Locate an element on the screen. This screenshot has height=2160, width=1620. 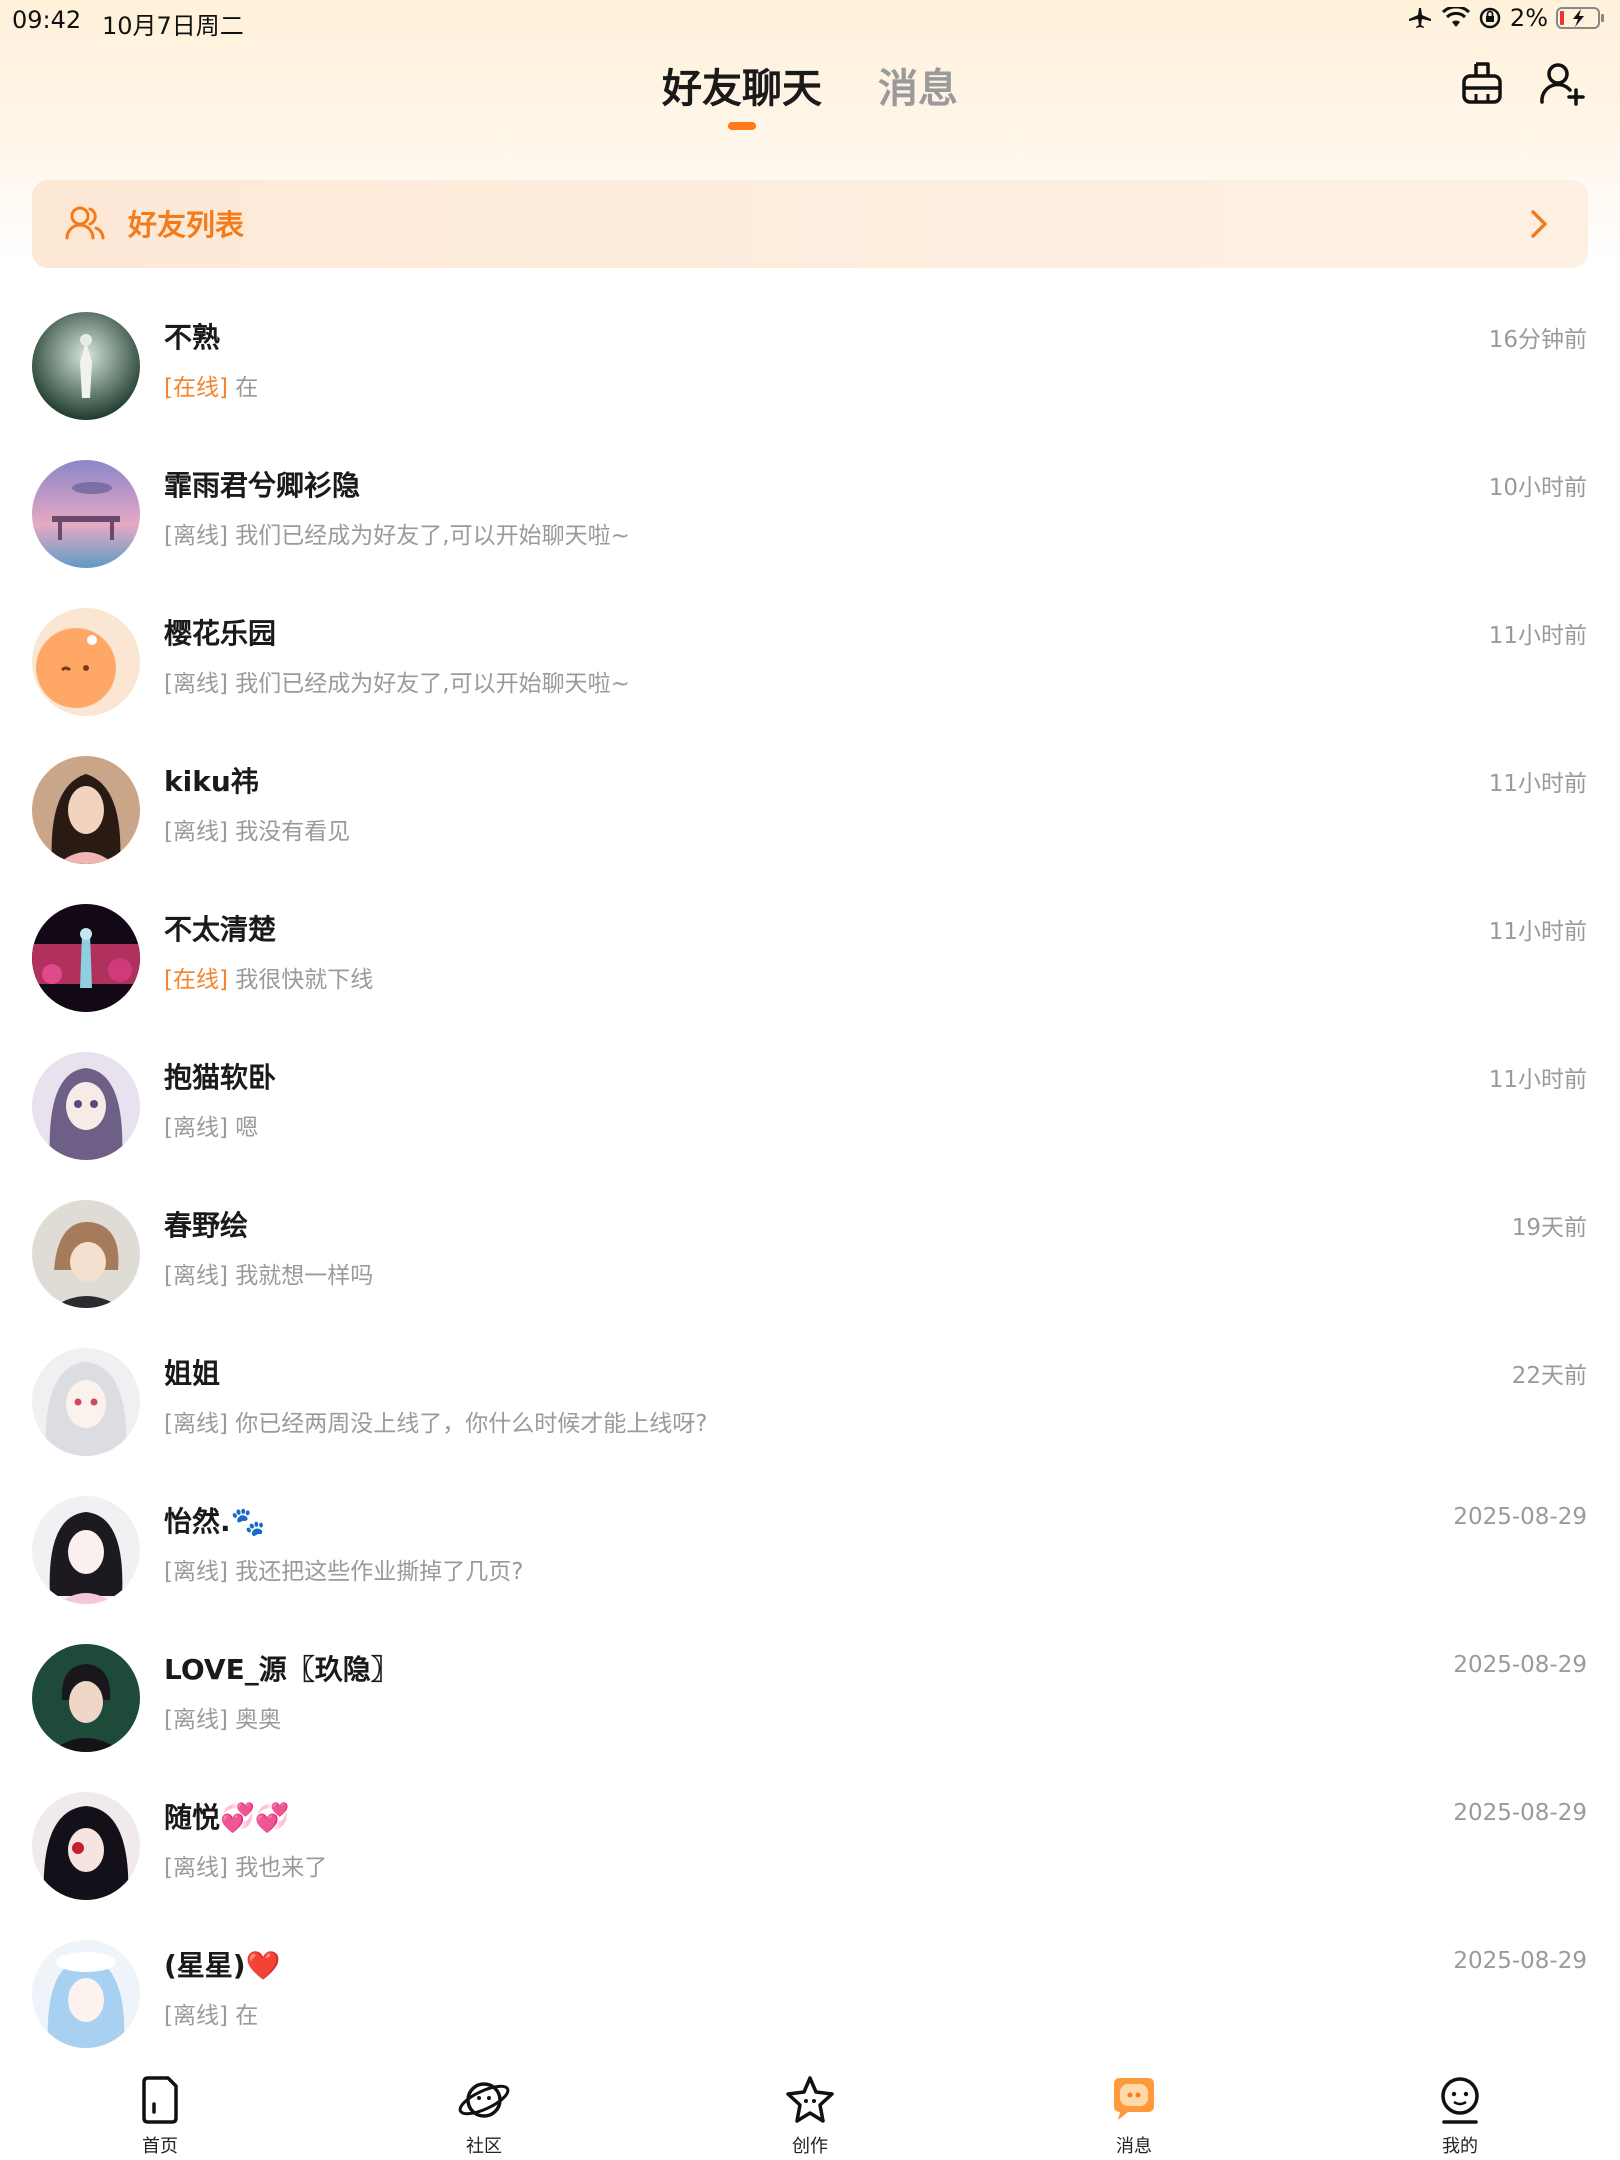
chat-preview: [离线] 你已经两周没上线了，你什么时候才能上线呀? is located at coordinates (435, 1421).